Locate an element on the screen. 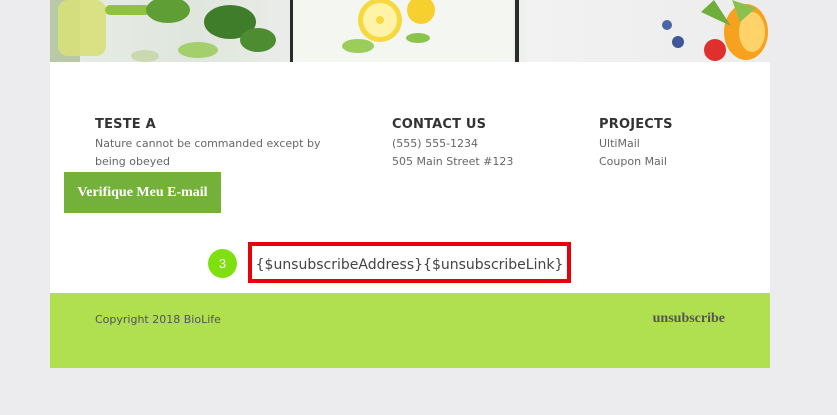 The image size is (837, 415). footer-col-projects: PROJECTS UltiMail Coupon Mail is located at coordinates (636, 144).